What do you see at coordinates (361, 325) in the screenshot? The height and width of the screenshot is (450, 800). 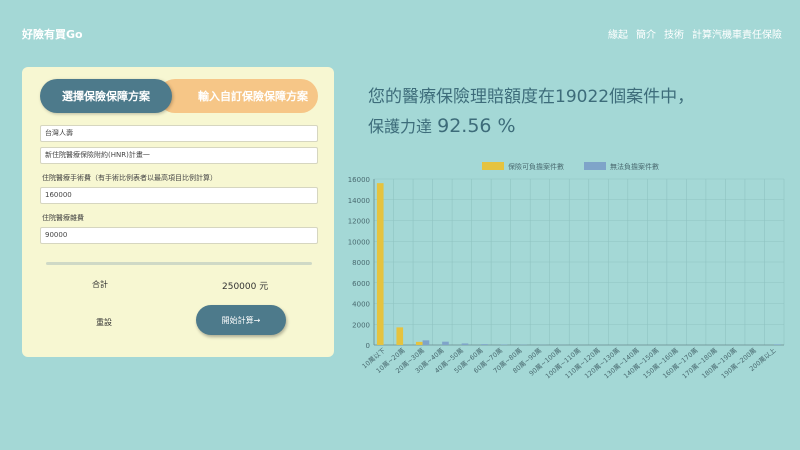 I see `y-tick-label: 2000` at bounding box center [361, 325].